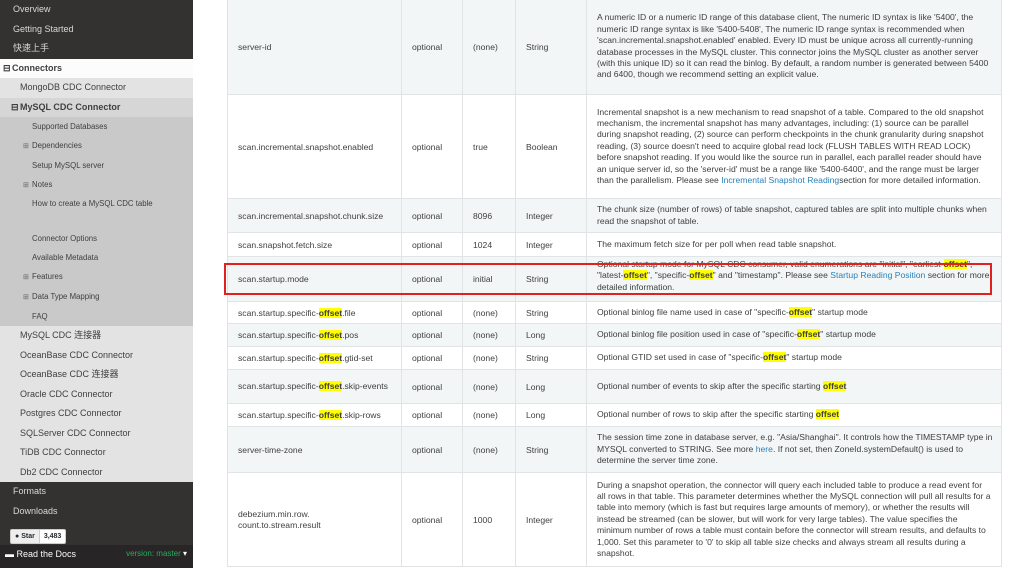 The height and width of the screenshot is (568, 1016). I want to click on nav-create-table: How to create a MySQL CDC table, so click(96, 212).